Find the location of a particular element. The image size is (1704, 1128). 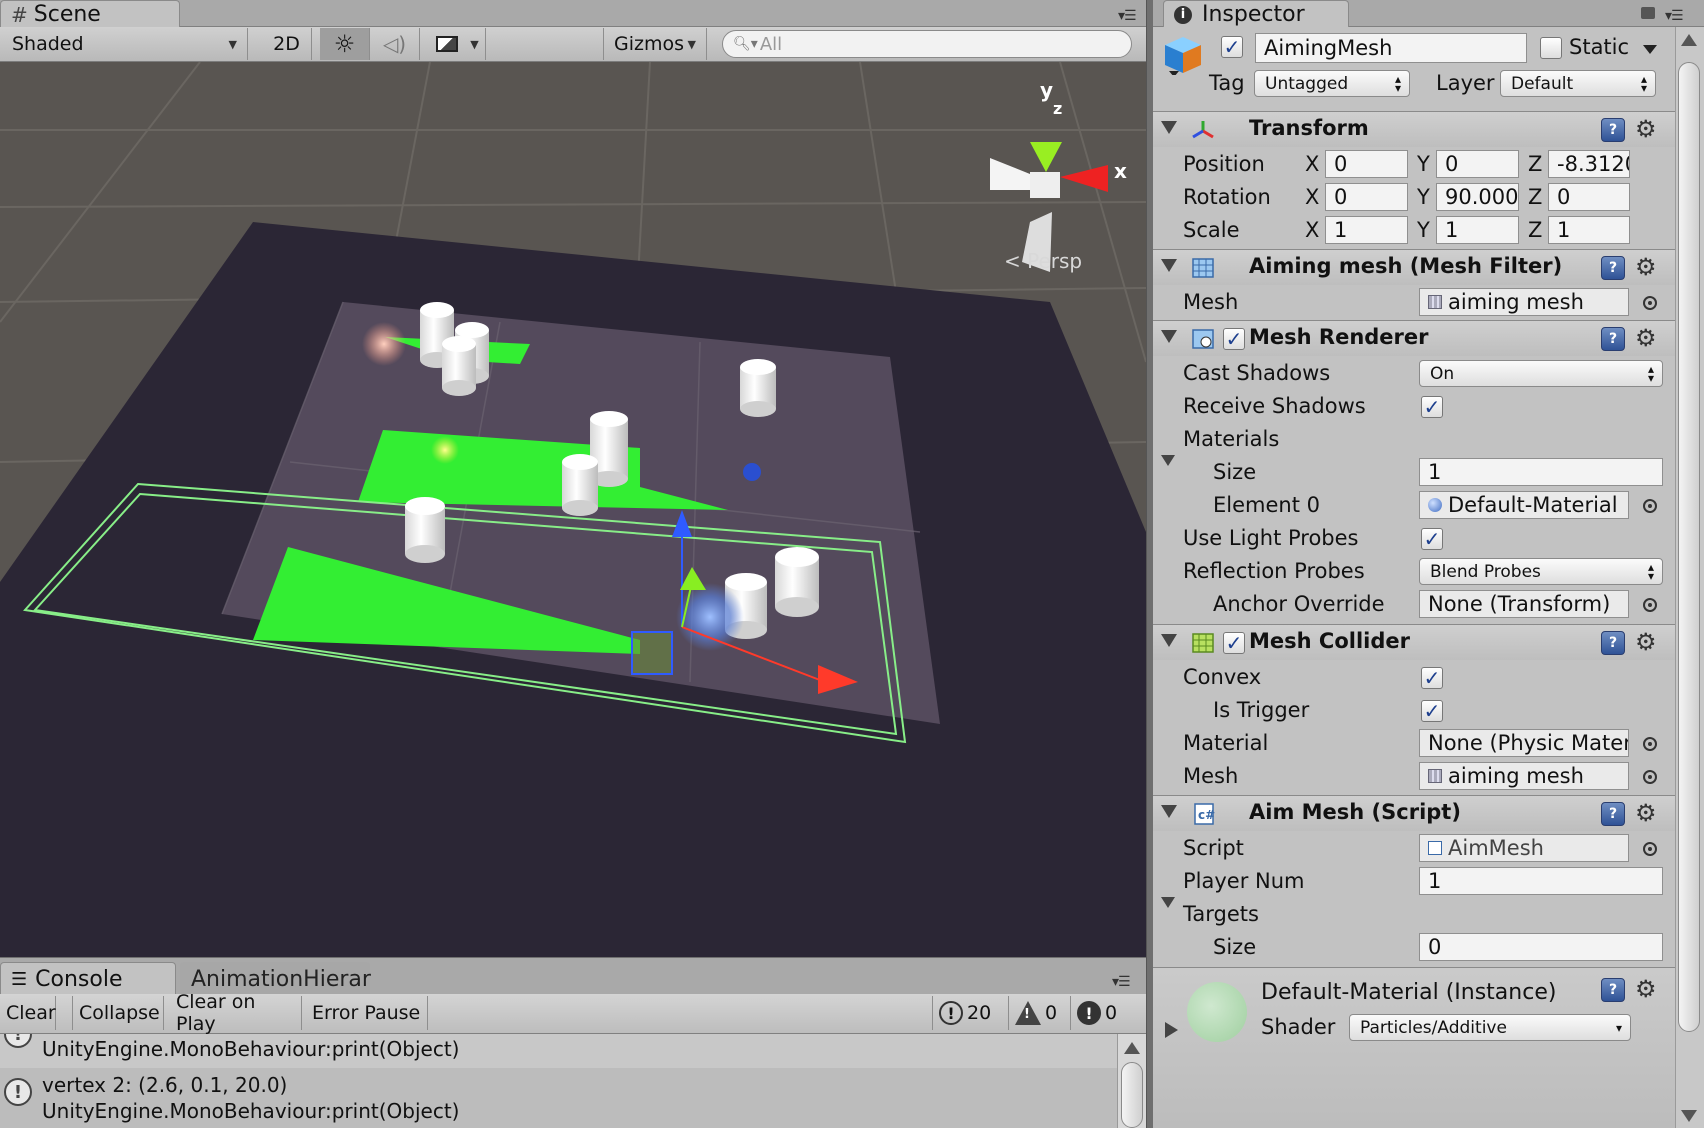

rotation-y-input: 90.0000 is located at coordinates (1477, 197).